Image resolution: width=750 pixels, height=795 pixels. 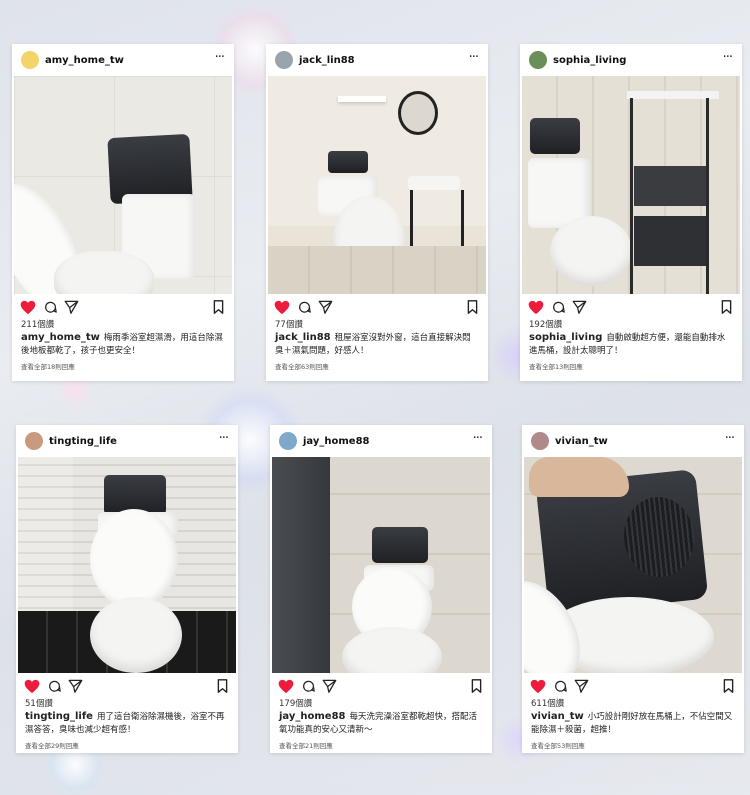 I want to click on caption: jay_home88 每天洗完澡浴室都乾超快，搭配活氧功能真的安心又清新～, so click(x=381, y=724).